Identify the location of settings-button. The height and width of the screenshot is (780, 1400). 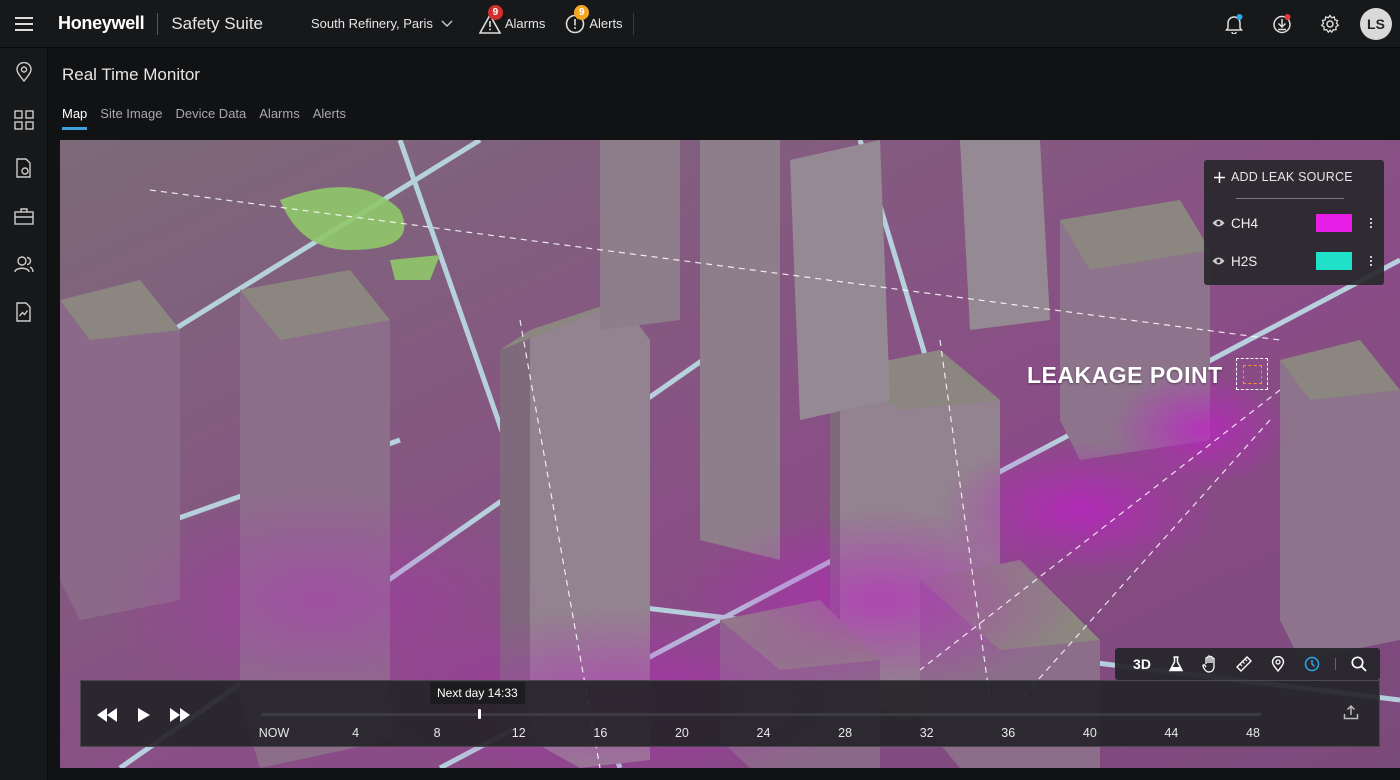
(1330, 24).